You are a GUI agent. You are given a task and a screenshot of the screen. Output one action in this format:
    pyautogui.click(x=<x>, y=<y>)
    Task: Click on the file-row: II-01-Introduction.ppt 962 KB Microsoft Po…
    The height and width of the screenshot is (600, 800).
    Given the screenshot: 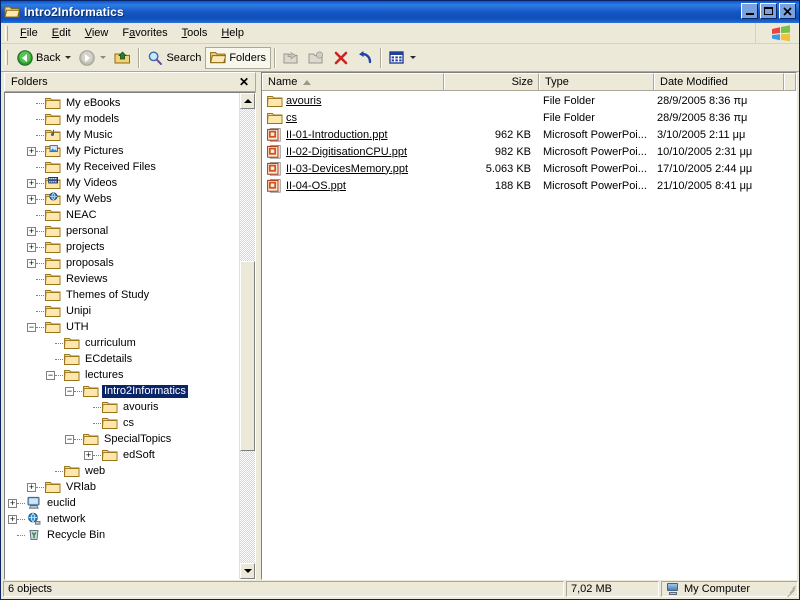 What is the action you would take?
    pyautogui.click(x=529, y=134)
    